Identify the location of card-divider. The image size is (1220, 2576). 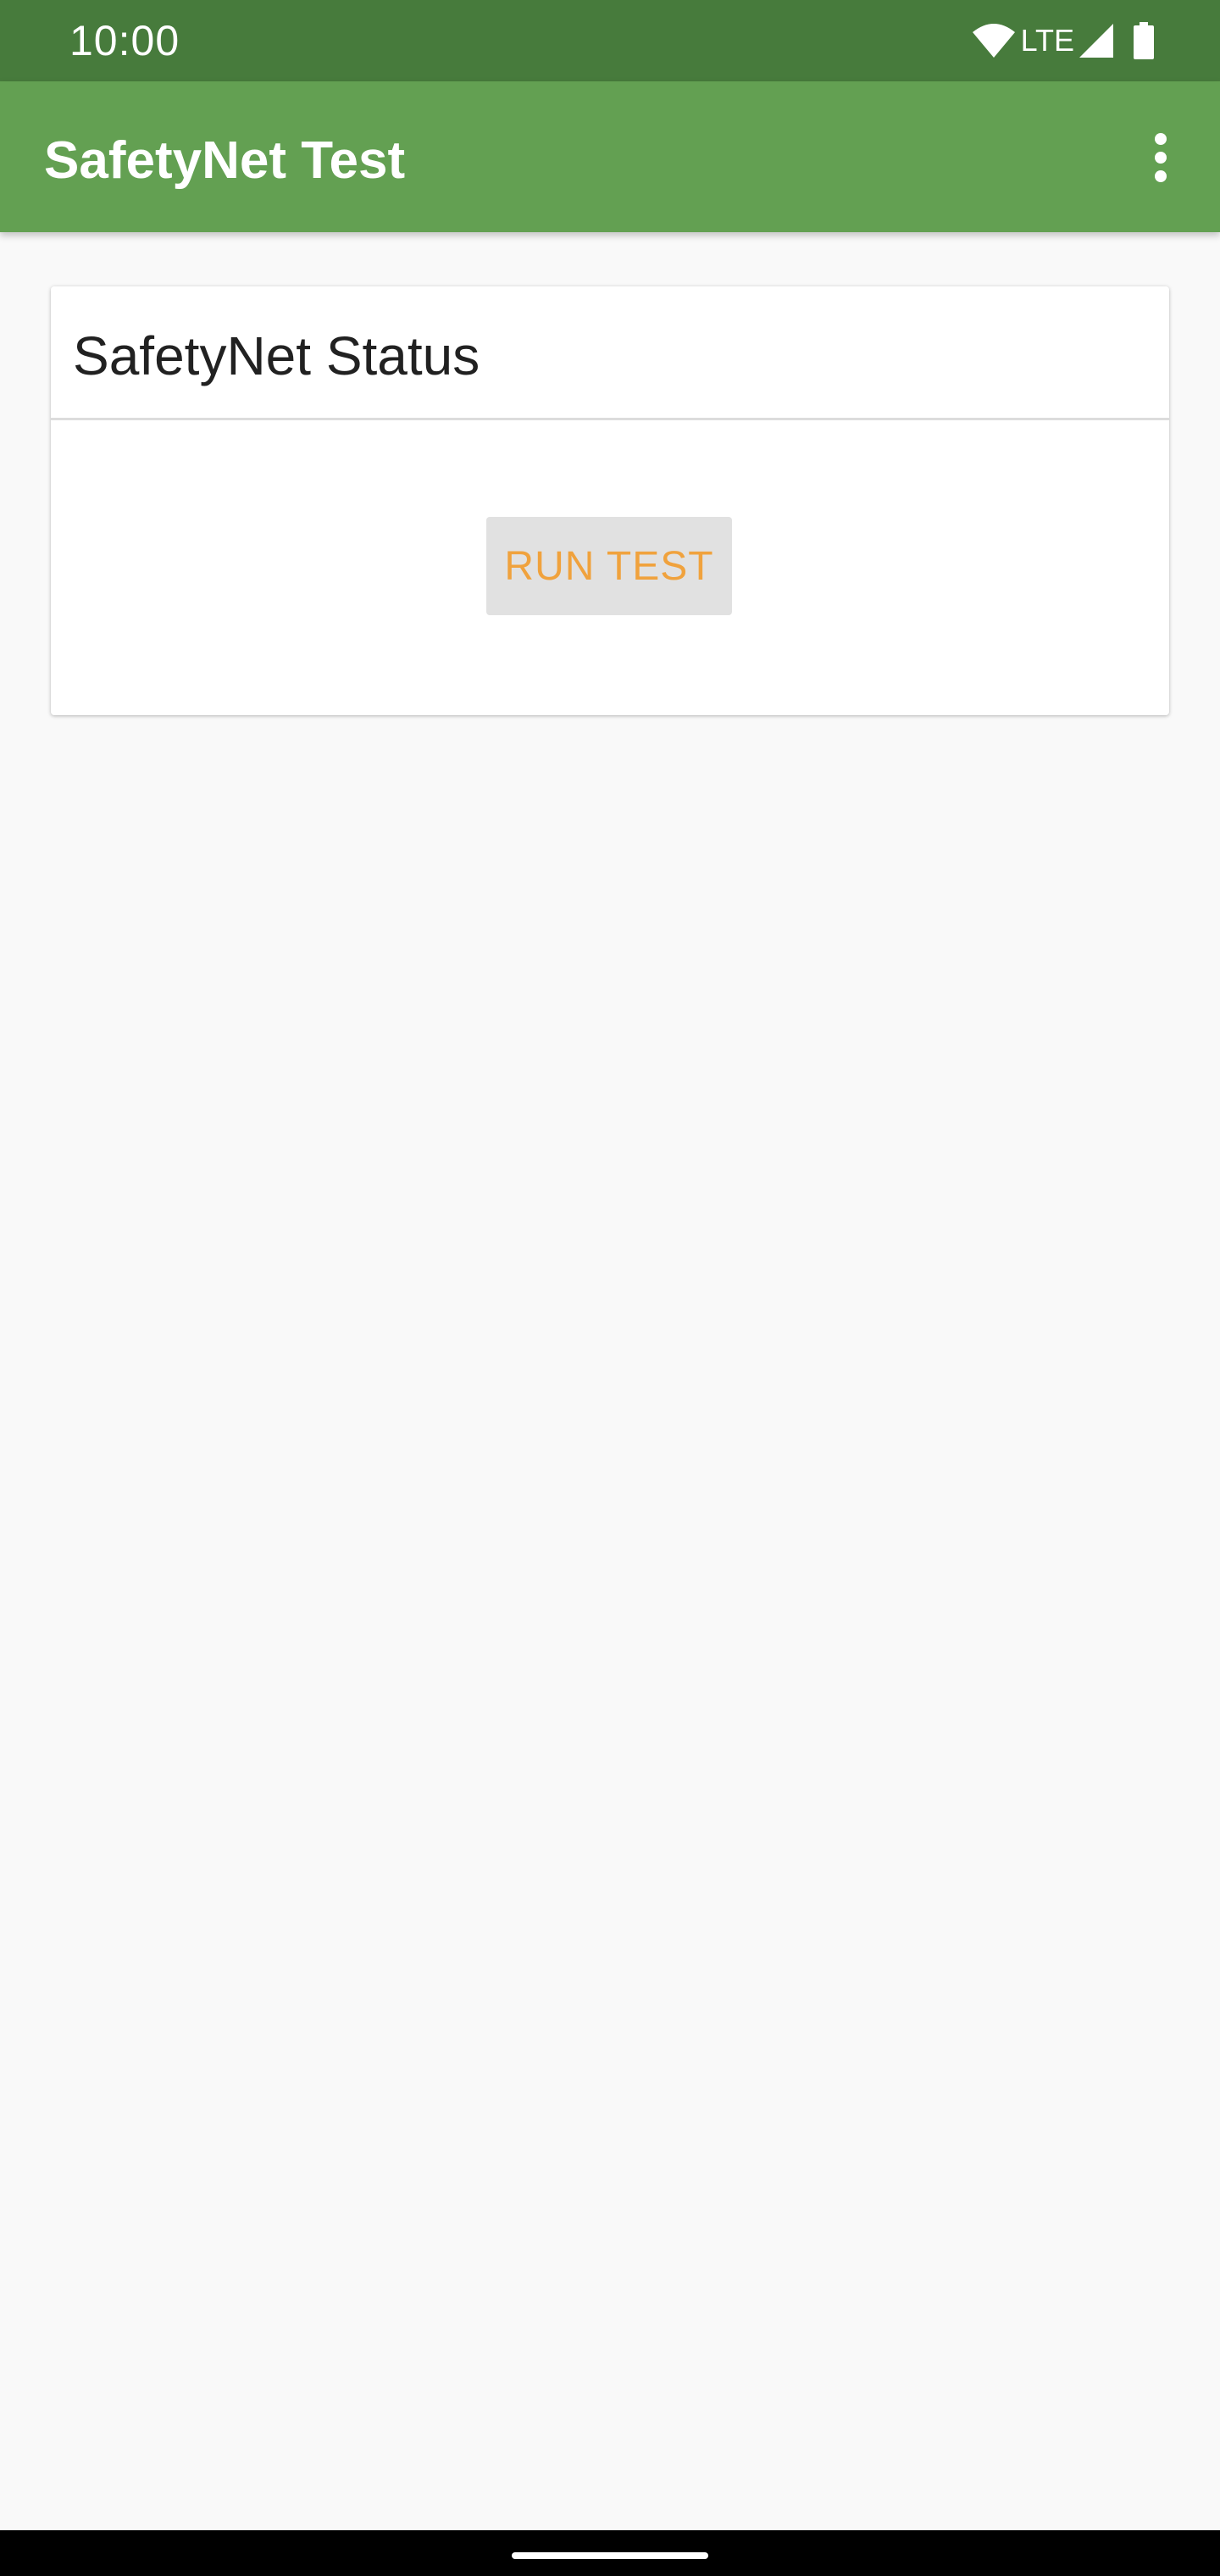
(610, 419).